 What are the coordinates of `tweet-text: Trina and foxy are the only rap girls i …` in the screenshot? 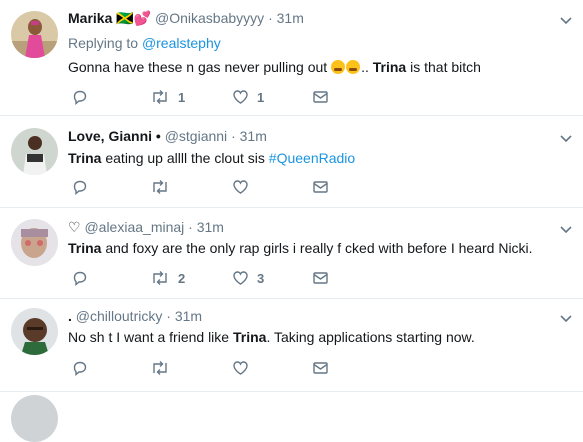 It's located at (300, 248).